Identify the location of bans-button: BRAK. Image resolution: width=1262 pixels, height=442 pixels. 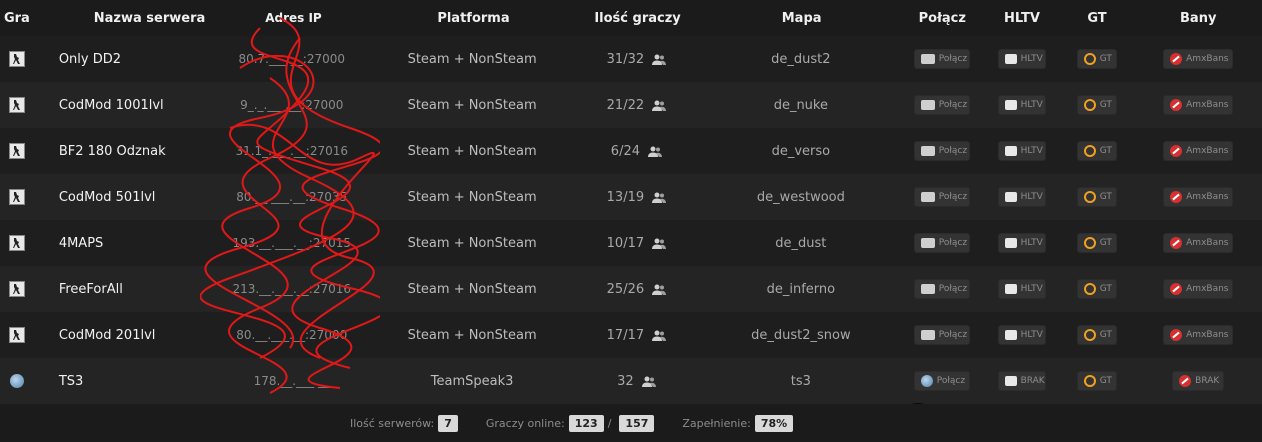
(1198, 381).